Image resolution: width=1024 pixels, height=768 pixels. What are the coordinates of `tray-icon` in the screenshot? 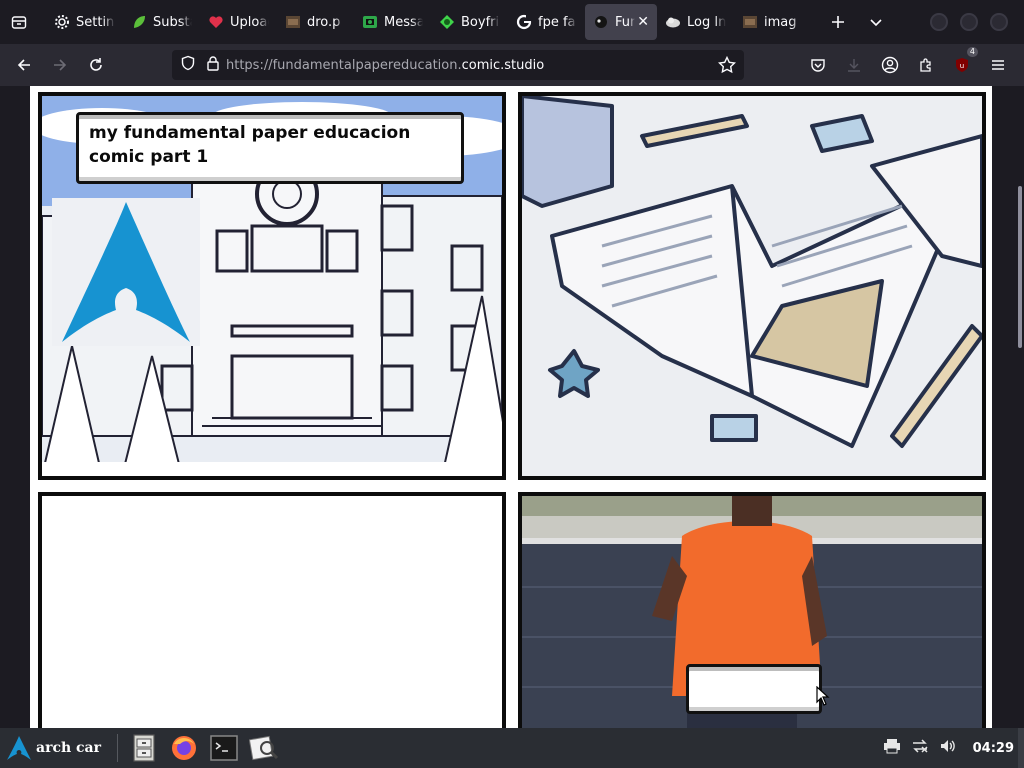 It's located at (19, 22).